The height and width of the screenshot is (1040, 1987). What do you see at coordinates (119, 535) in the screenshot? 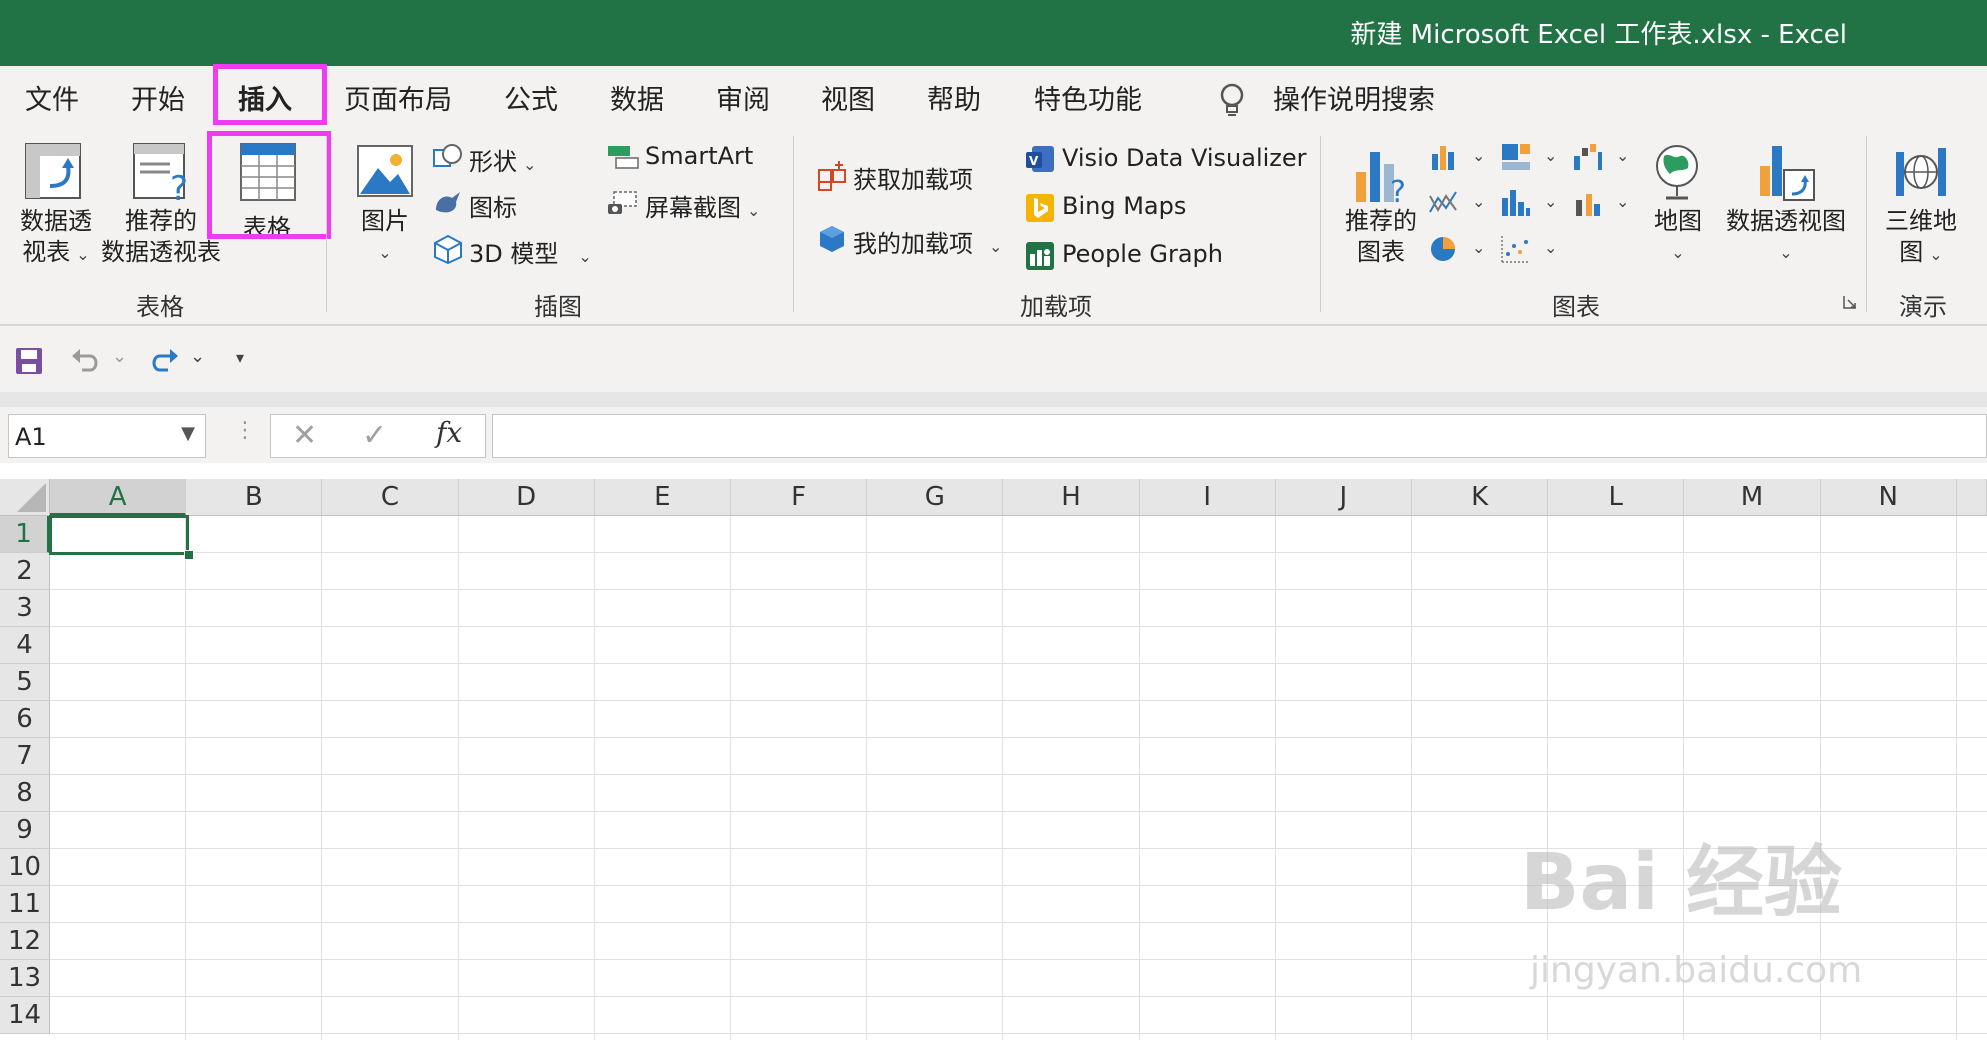
I see `active-cell-a1` at bounding box center [119, 535].